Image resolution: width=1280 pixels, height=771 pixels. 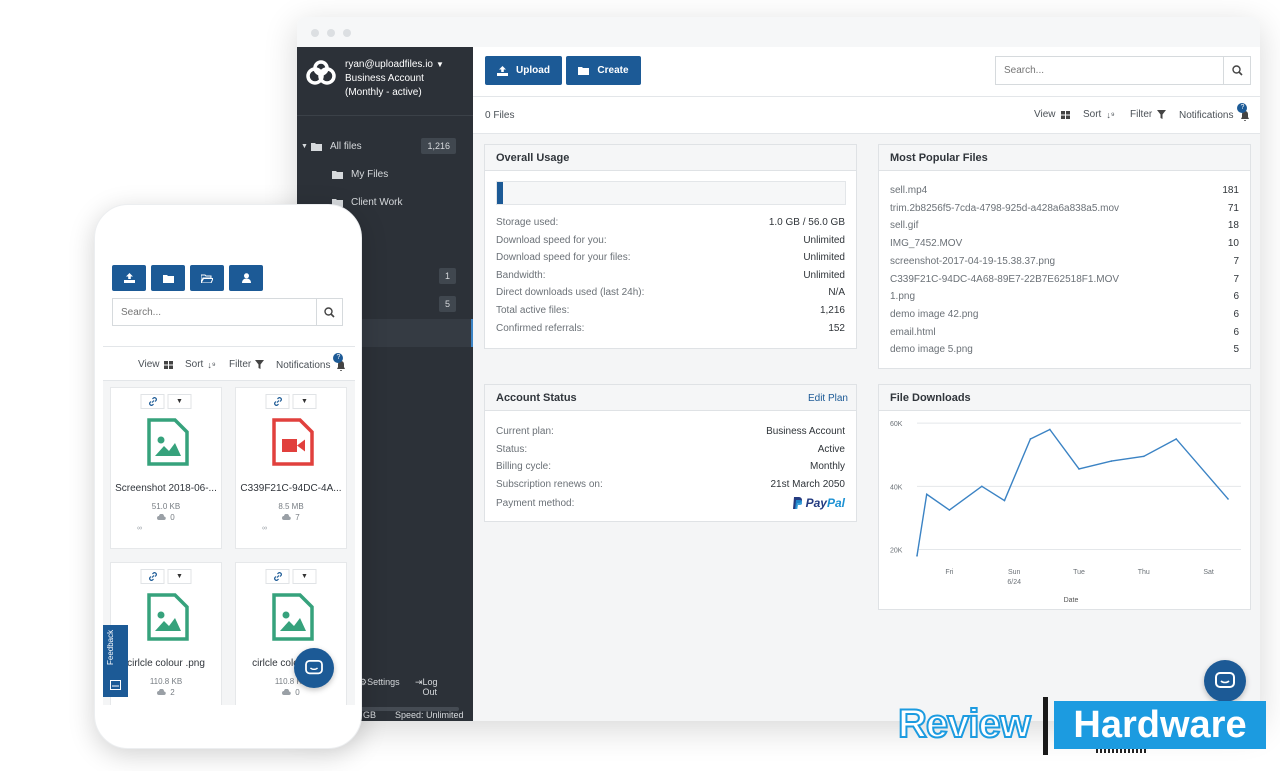 I want to click on notifications-toggle: Notifications ?, so click(x=1214, y=112).